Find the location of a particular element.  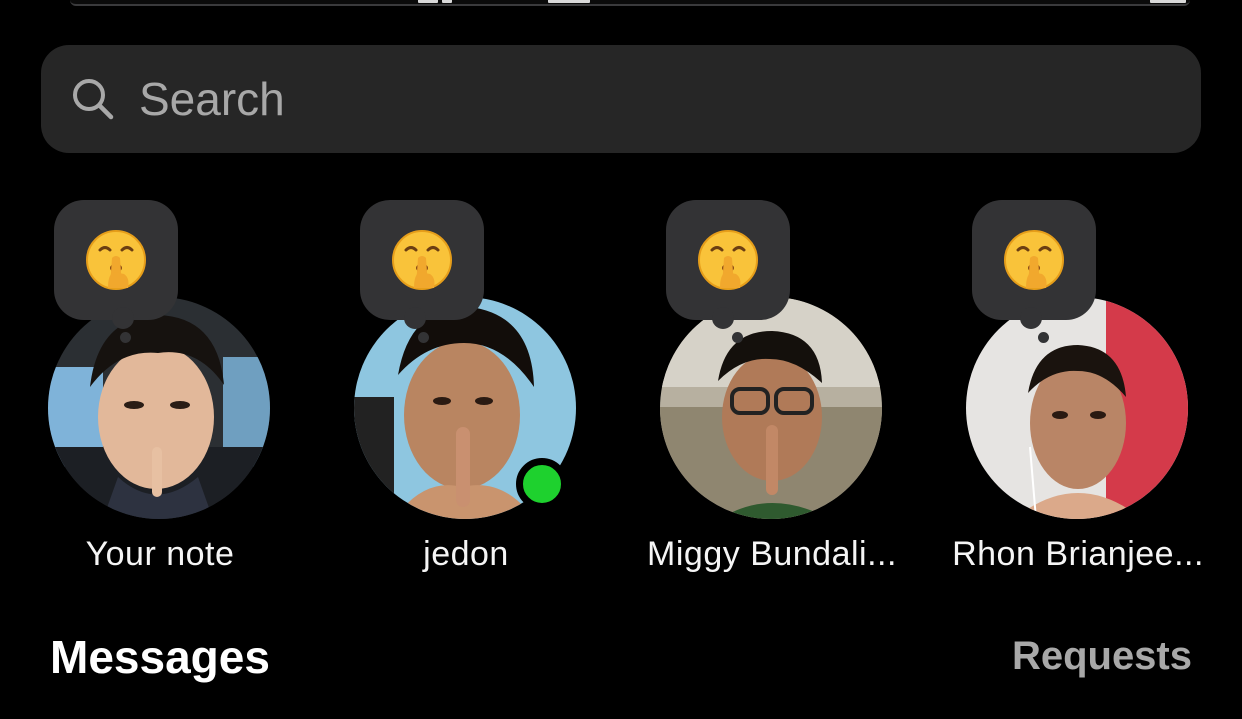

top-tab-strip is located at coordinates (630, 3).